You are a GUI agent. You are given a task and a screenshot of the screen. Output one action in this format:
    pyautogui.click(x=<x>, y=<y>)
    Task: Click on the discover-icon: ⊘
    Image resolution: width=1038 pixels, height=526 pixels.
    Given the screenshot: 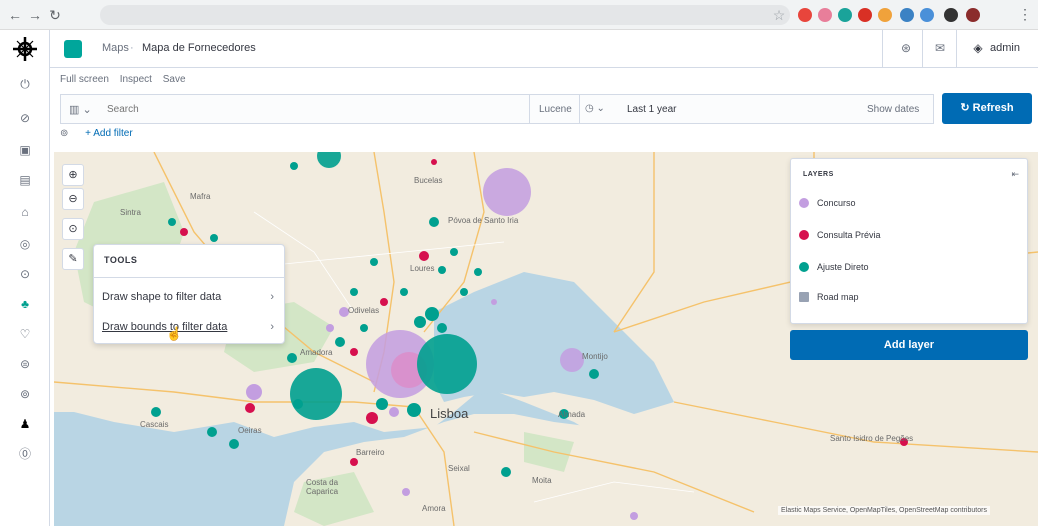 What is the action you would take?
    pyautogui.click(x=25, y=118)
    